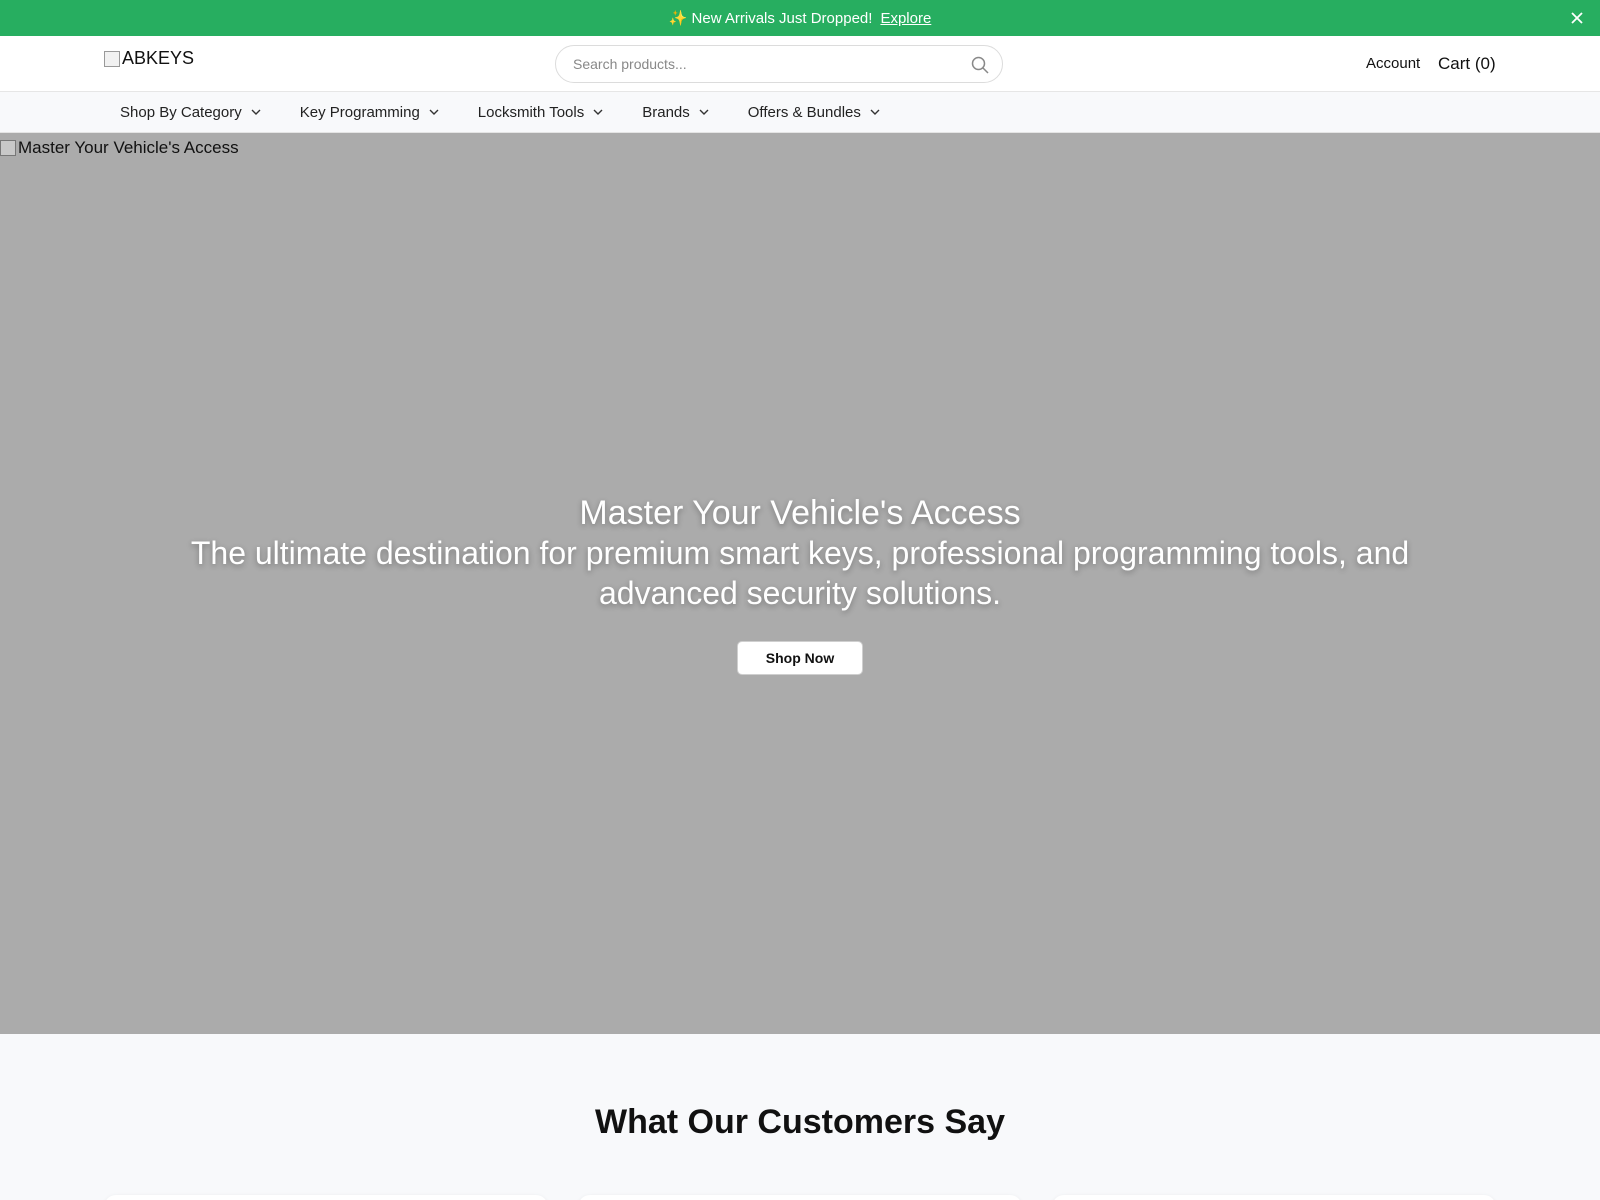 The width and height of the screenshot is (1600, 1200). I want to click on shop-now-button: Shop Now, so click(800, 658).